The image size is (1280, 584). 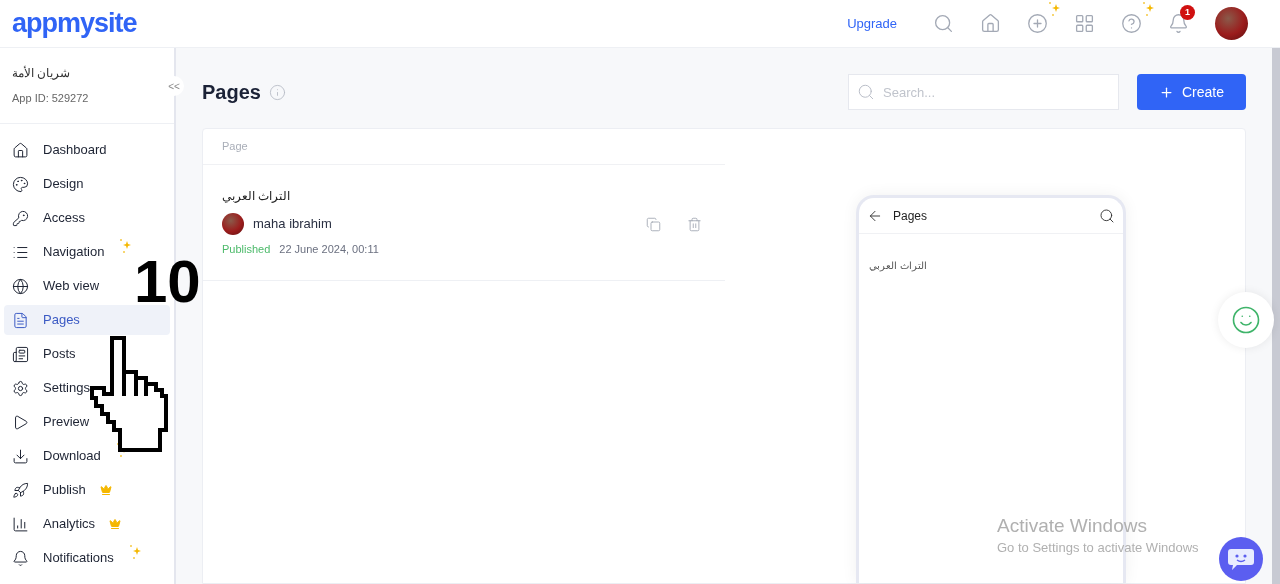 What do you see at coordinates (20, 422) in the screenshot?
I see `play-icon` at bounding box center [20, 422].